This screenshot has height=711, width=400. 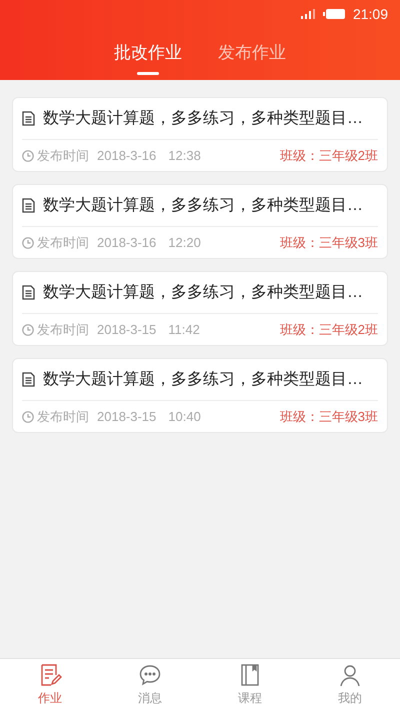 What do you see at coordinates (307, 14) in the screenshot?
I see `signal-icon` at bounding box center [307, 14].